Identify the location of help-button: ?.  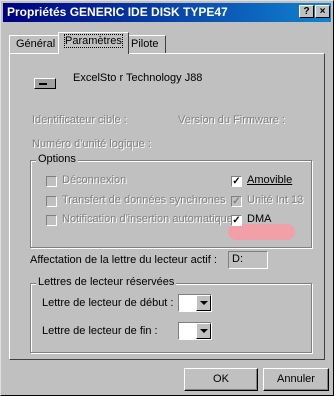
(306, 11).